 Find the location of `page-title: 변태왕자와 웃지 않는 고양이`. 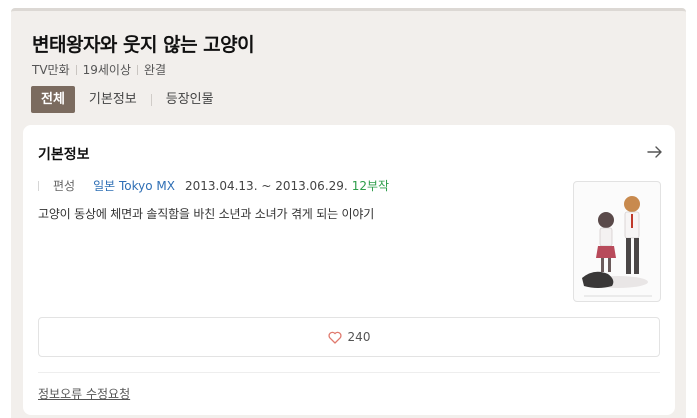

page-title: 변태왕자와 웃지 않는 고양이 is located at coordinates (143, 45).